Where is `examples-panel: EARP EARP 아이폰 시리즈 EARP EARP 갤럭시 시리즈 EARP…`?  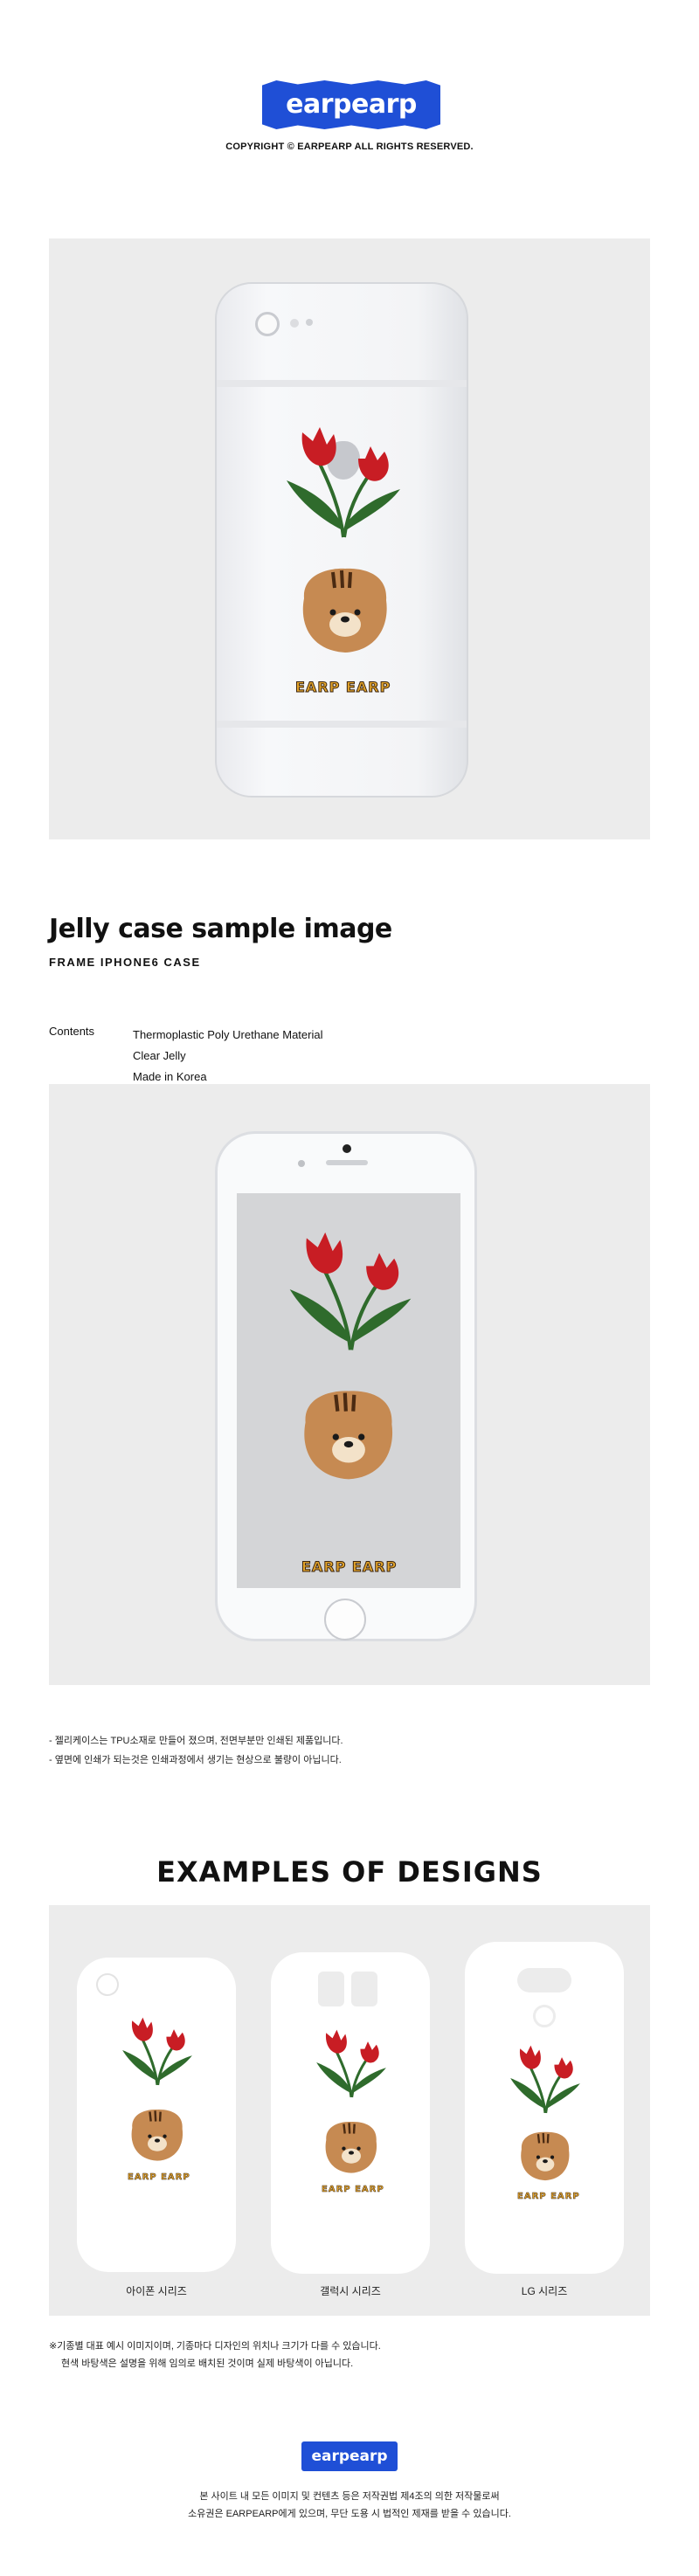
examples-panel: EARP EARP 아이폰 시리즈 EARP EARP 갤럭시 시리즈 EARP… is located at coordinates (350, 2110).